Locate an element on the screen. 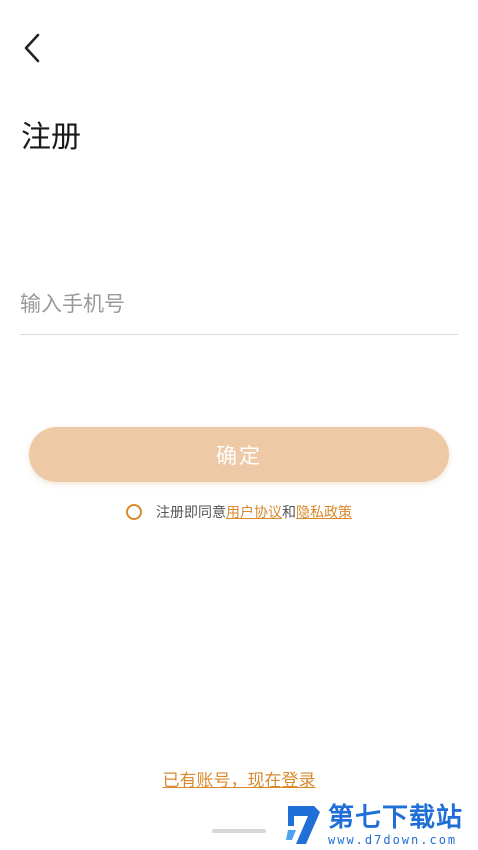 This screenshot has width=478, height=850. watermark: 第七下载站 www.d7down.com is located at coordinates (381, 825).